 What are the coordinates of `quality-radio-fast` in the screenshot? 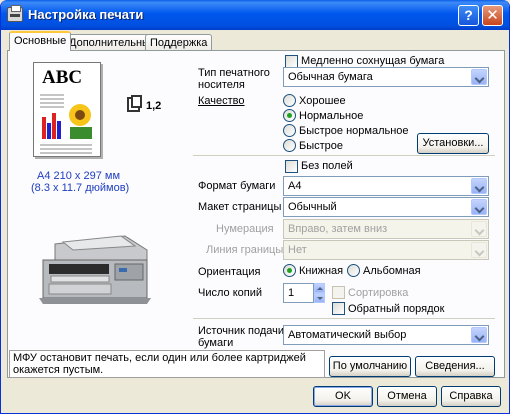 It's located at (289, 145).